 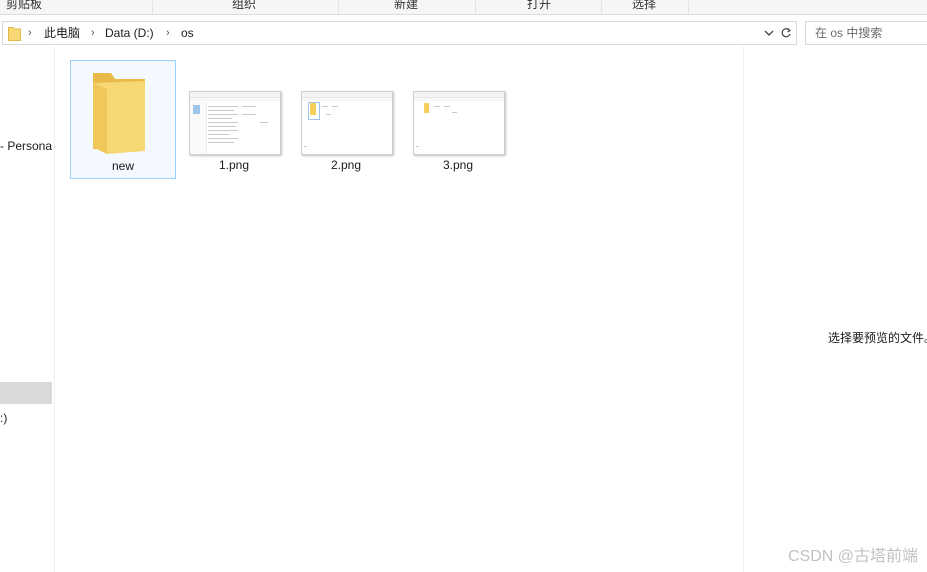 I want to click on address-row: › 此电脑 › Data (D:) › os 在 os 中搜索, so click(x=463, y=32).